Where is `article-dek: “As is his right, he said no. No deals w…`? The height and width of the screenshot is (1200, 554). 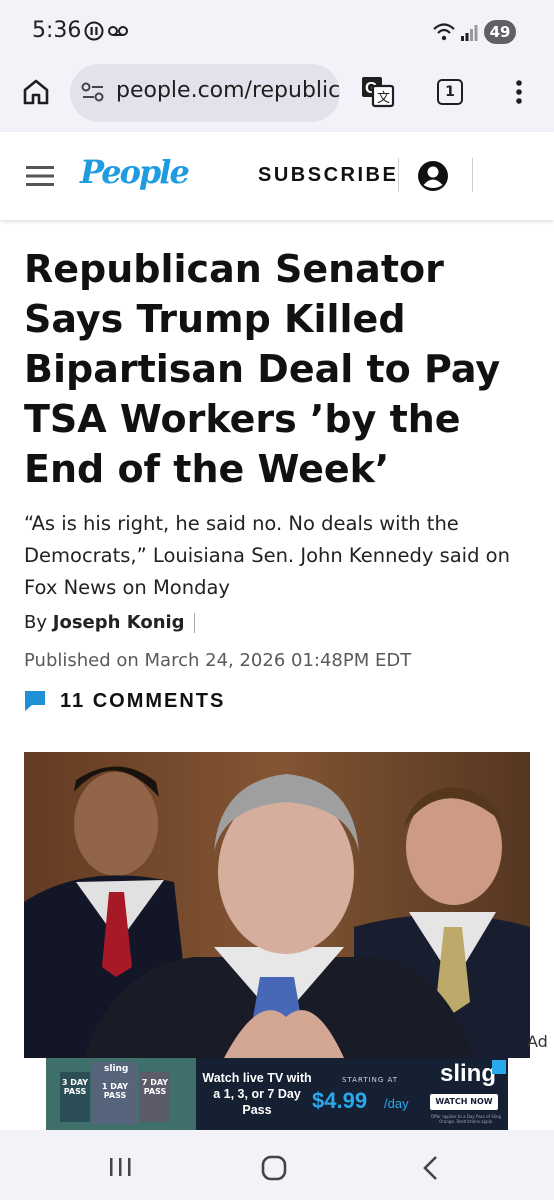
article-dek: “As is his right, he said no. No deals w… is located at coordinates (267, 555).